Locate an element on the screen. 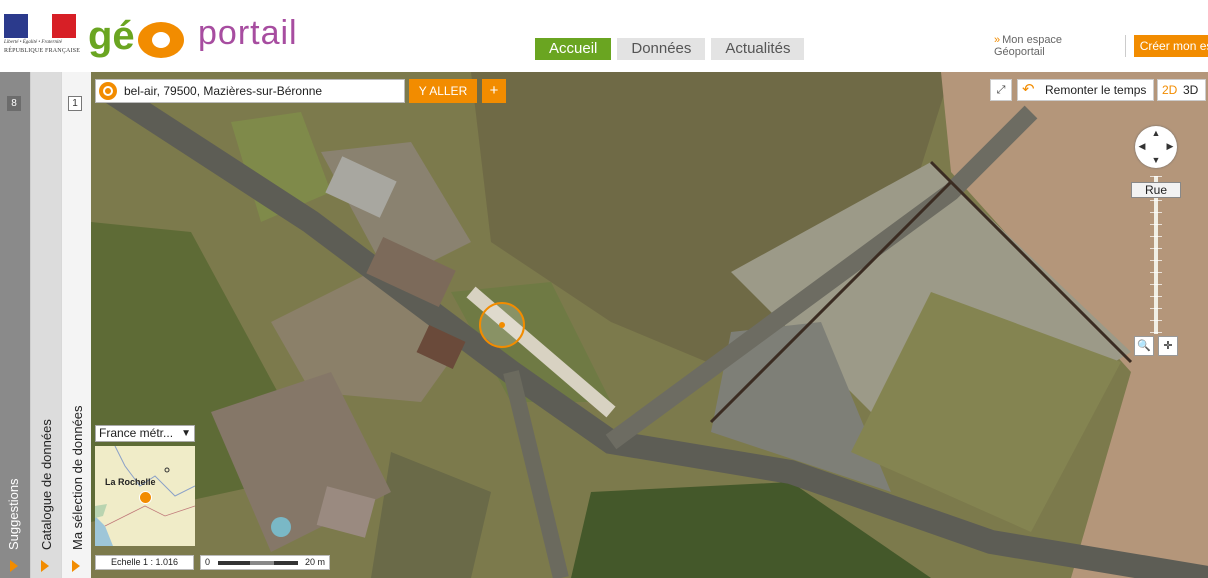 The width and height of the screenshot is (1208, 578). pan-control: ▲ ▼ ◀ ▶ is located at coordinates (1156, 147).